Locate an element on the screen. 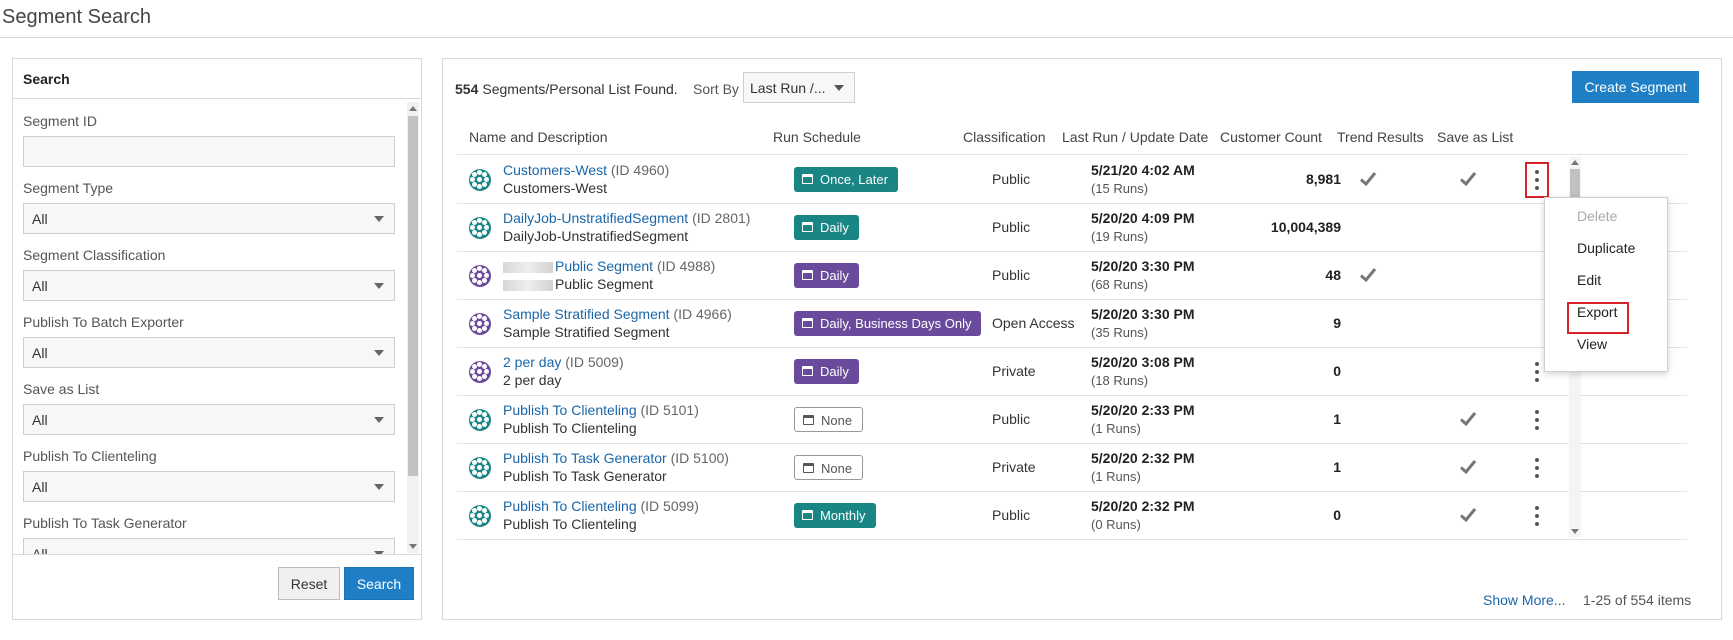  publish-task-generator-select: All is located at coordinates (209, 546).